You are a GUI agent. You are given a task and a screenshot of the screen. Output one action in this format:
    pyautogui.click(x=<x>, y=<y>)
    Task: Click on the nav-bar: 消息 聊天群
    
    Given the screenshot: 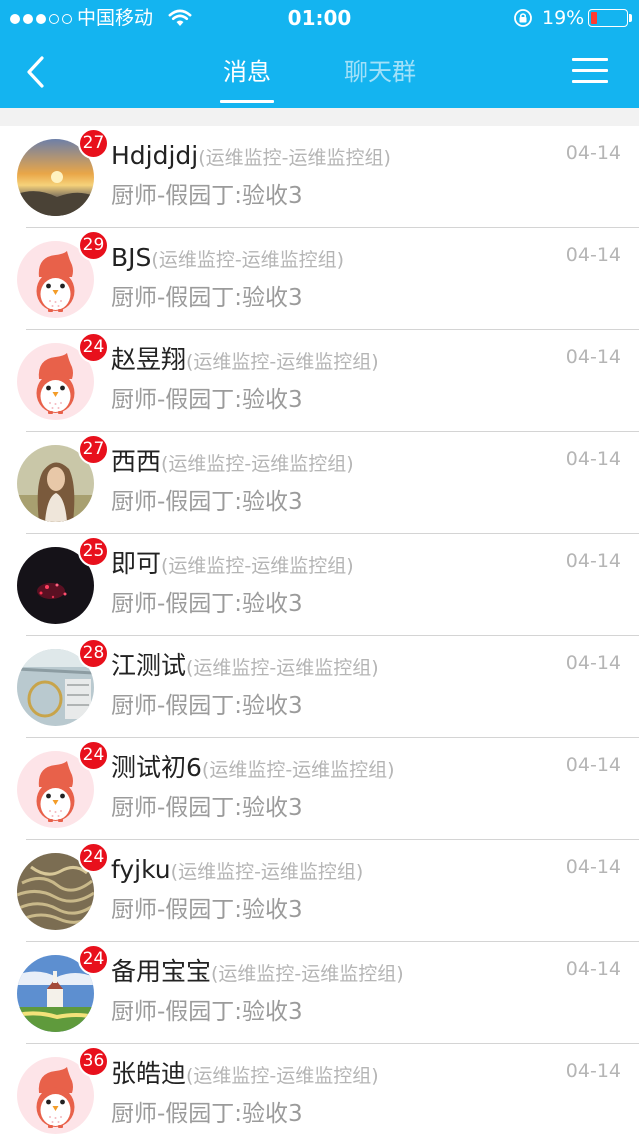 What is the action you would take?
    pyautogui.click(x=319, y=72)
    